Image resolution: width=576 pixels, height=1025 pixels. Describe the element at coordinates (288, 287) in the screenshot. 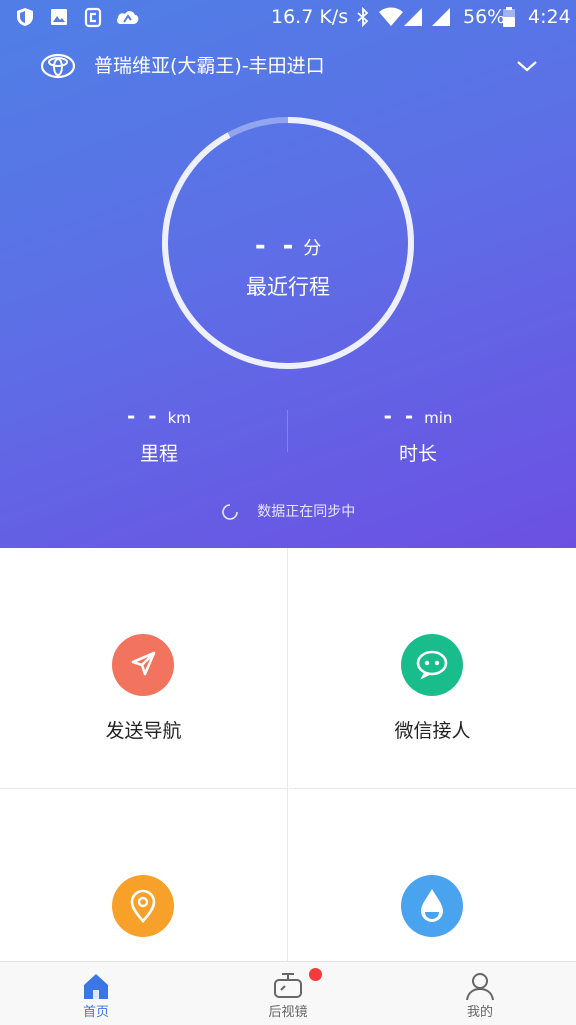

I see `recent-trip-label: 最近行程` at that location.